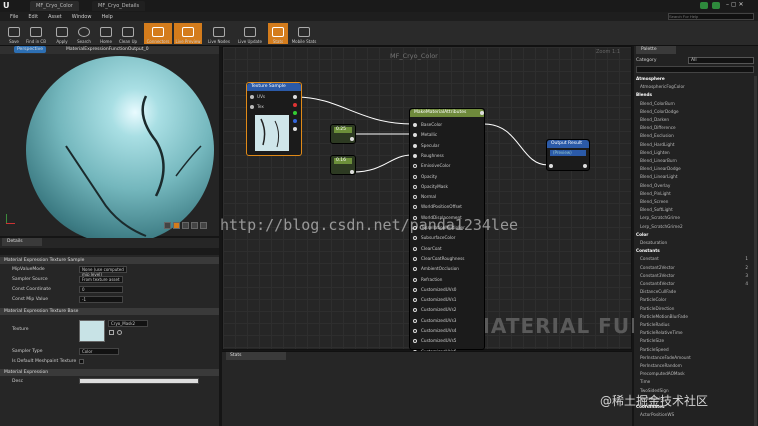 This screenshot has width=758, height=426. What do you see at coordinates (693, 325) in the screenshot?
I see `palette-item: ParticleRadius` at bounding box center [693, 325].